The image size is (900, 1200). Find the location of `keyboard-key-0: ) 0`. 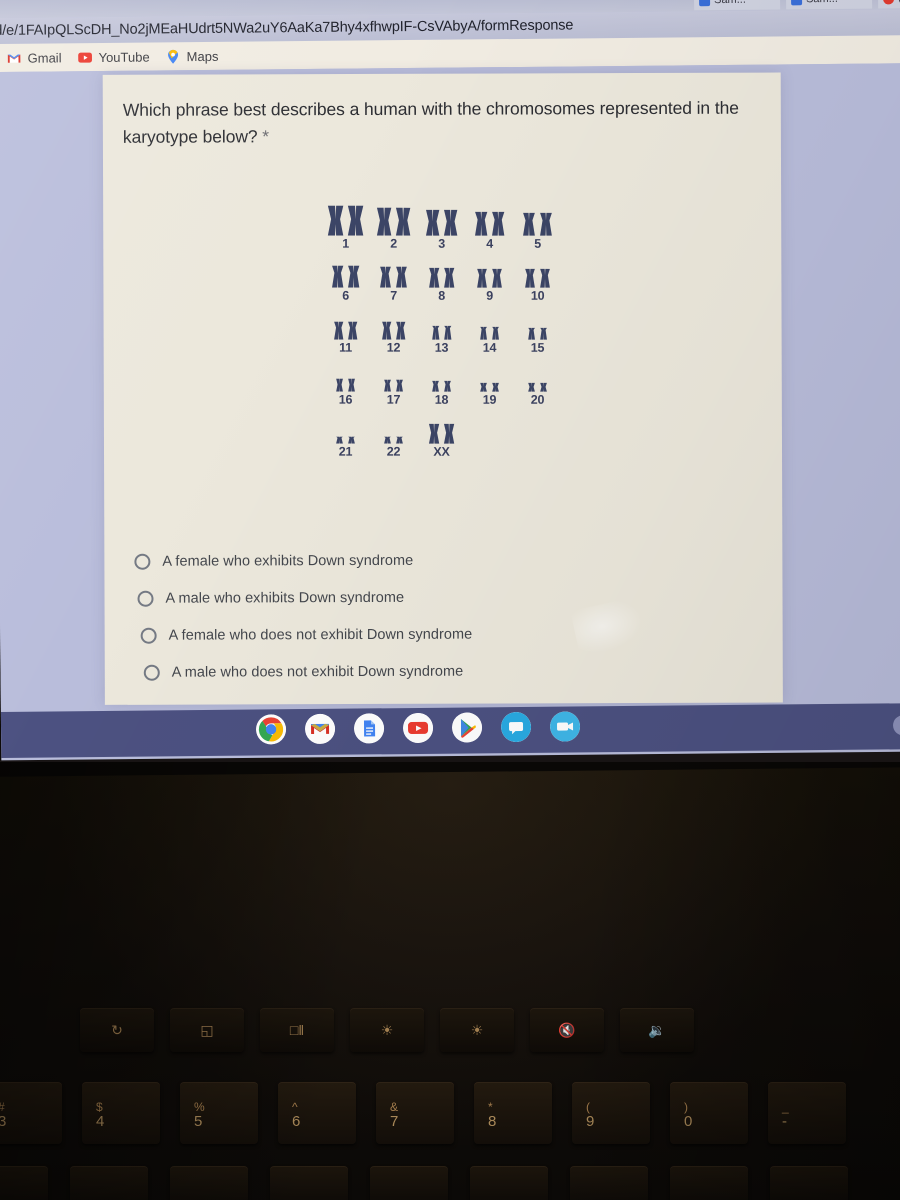

keyboard-key-0: ) 0 is located at coordinates (709, 1113).